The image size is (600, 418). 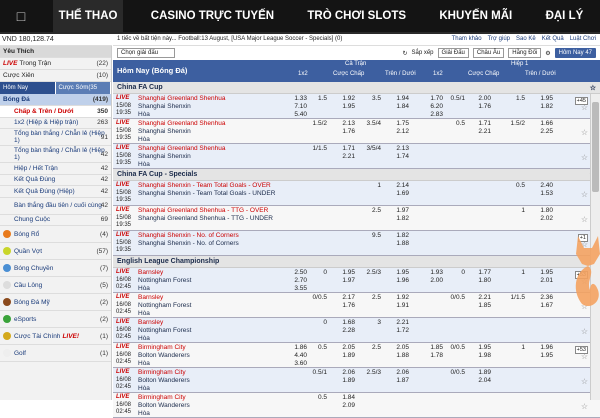 What do you see at coordinates (575, 53) in the screenshot?
I see `today-button: Hôm Nay 47` at bounding box center [575, 53].